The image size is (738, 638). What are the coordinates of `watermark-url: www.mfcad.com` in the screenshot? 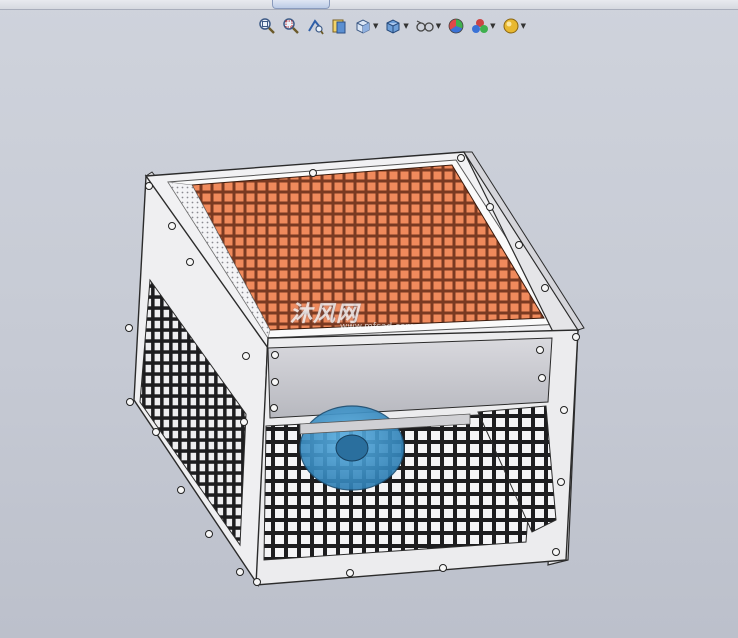 It's located at (377, 327).